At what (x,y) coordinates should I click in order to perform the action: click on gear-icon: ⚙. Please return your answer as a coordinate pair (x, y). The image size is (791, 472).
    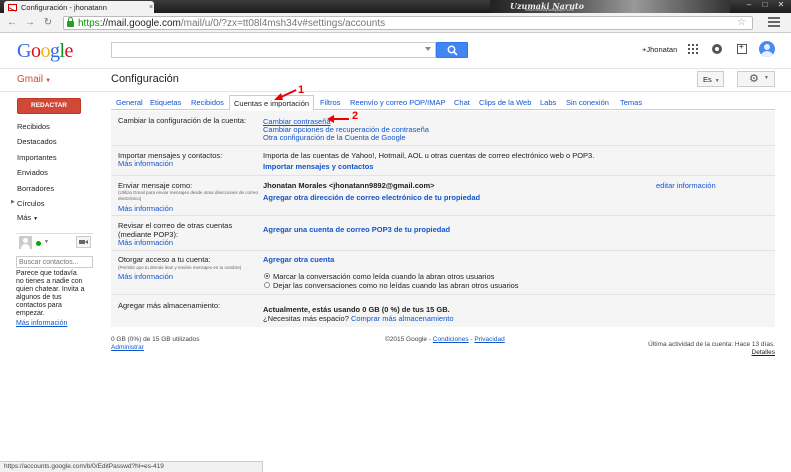
    Looking at the image, I should click on (754, 79).